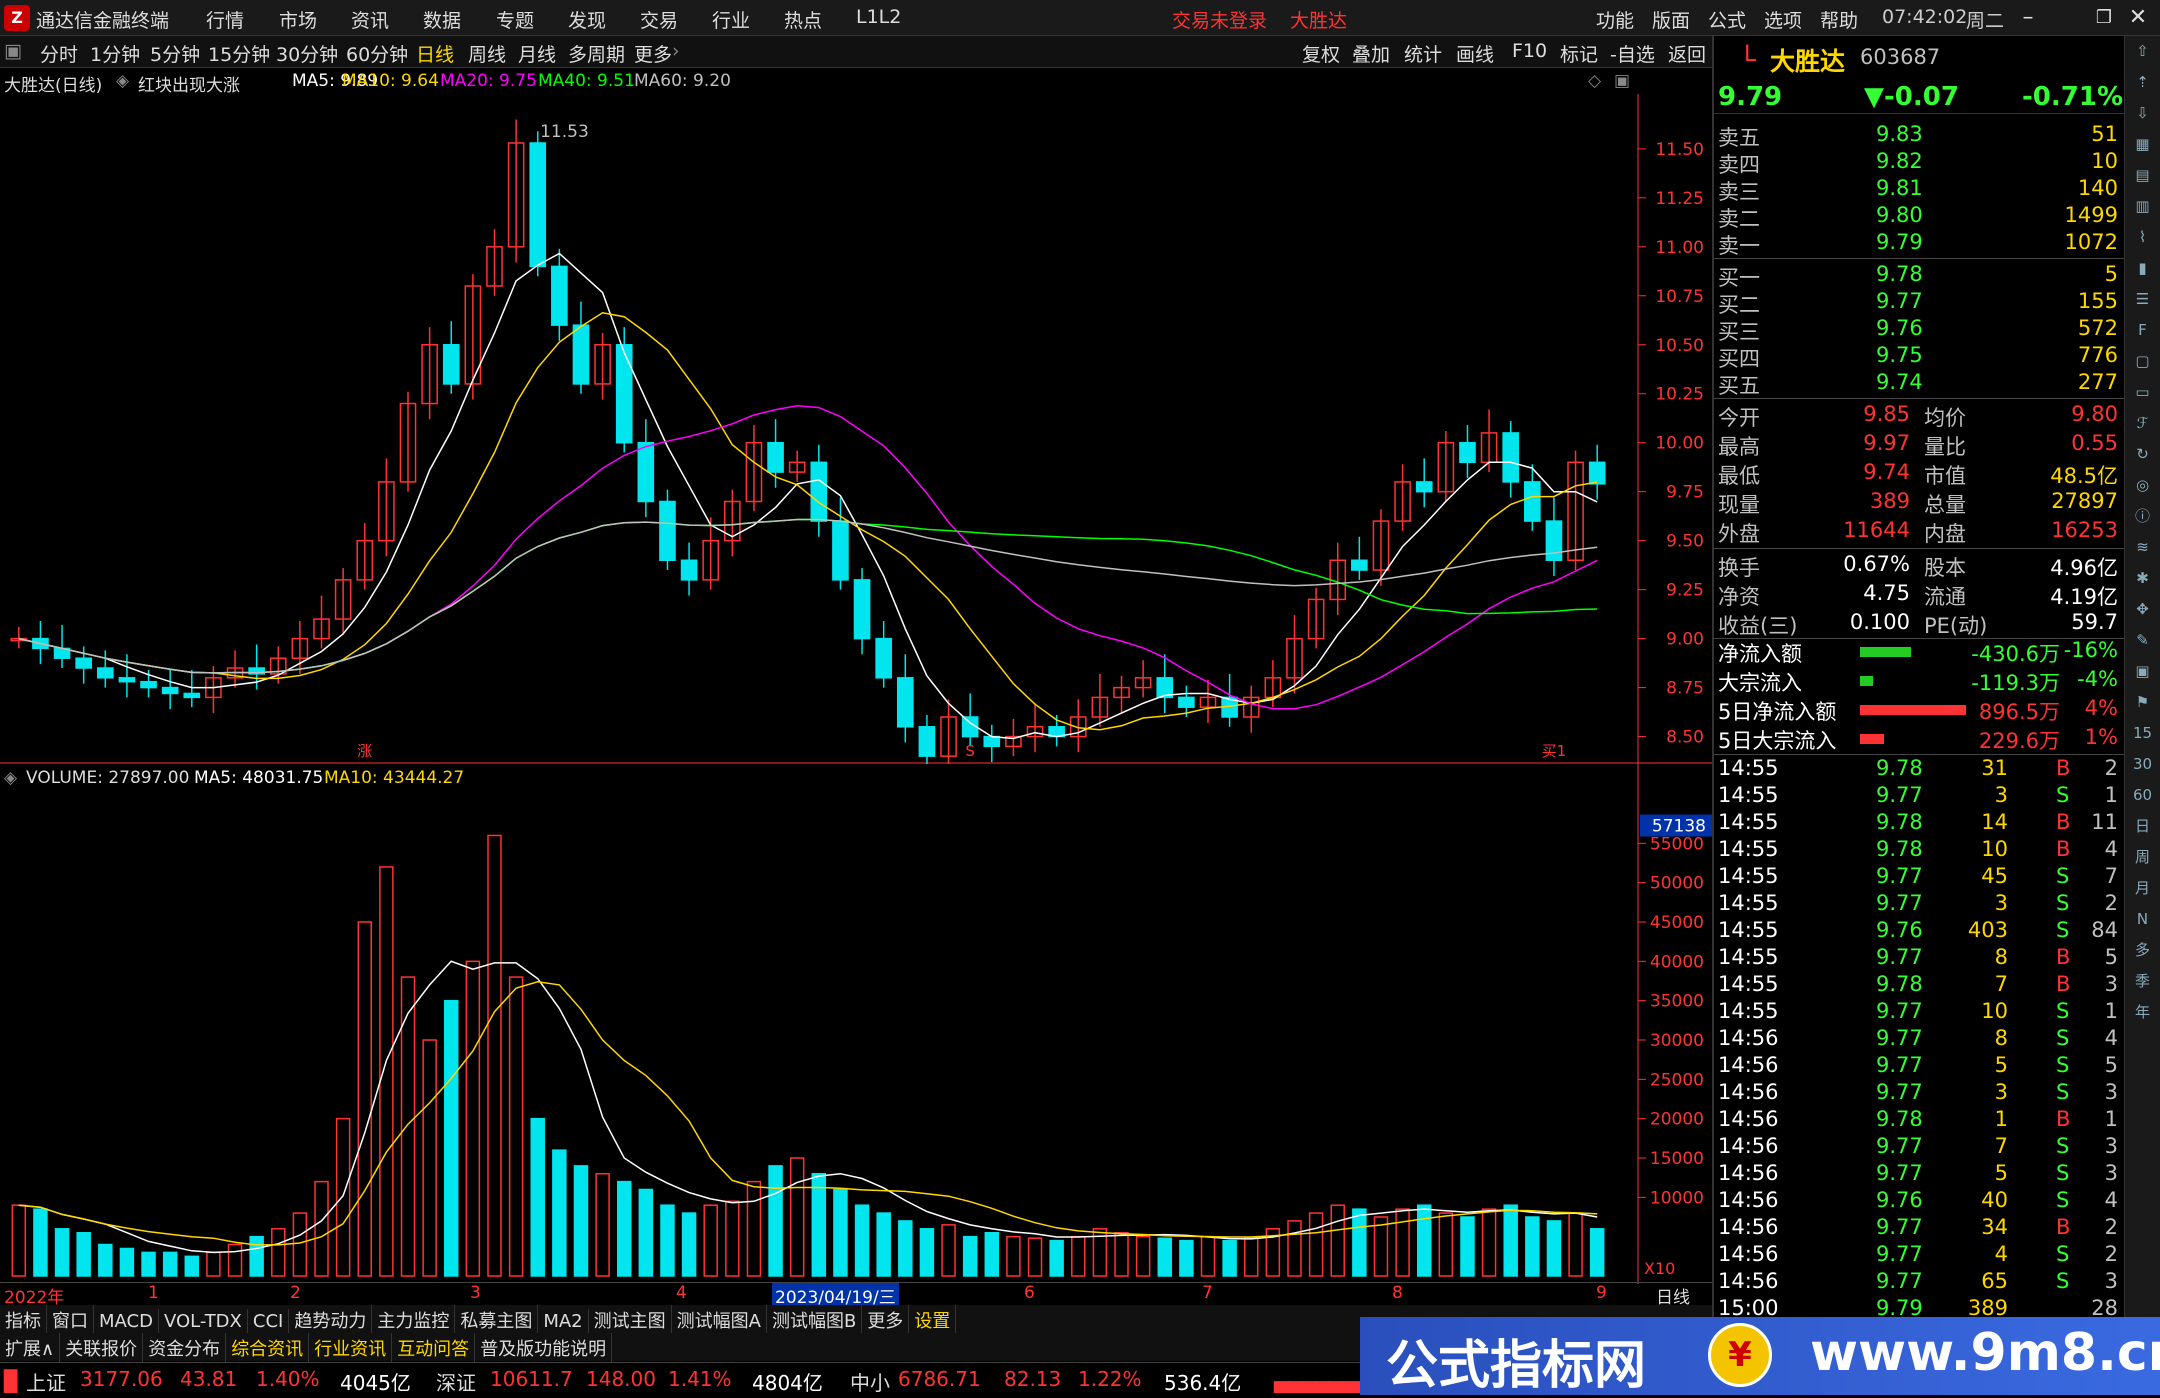 The image size is (2160, 1398). What do you see at coordinates (731, 19) in the screenshot?
I see `menu-hangye: 行业` at bounding box center [731, 19].